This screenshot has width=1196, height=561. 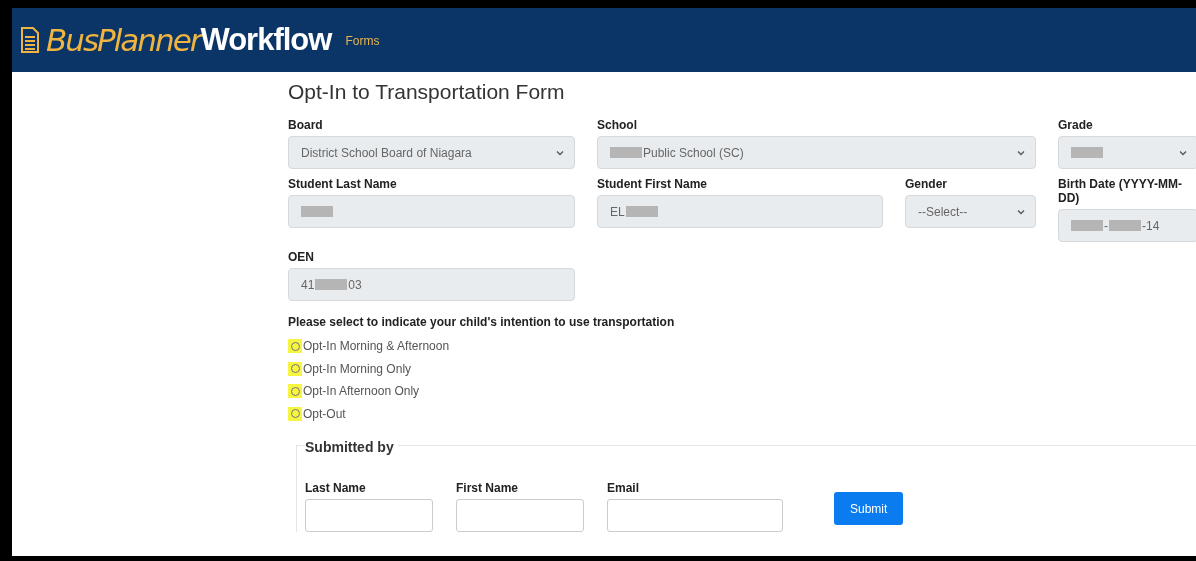 What do you see at coordinates (693, 152) in the screenshot?
I see `field-value: Public School (SC)` at bounding box center [693, 152].